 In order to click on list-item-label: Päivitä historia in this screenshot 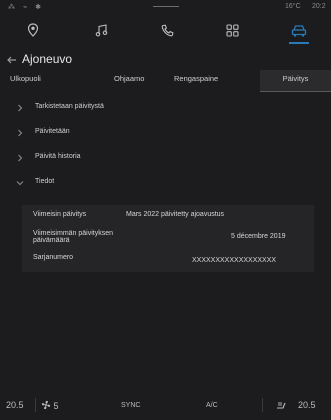, I will do `click(58, 156)`.